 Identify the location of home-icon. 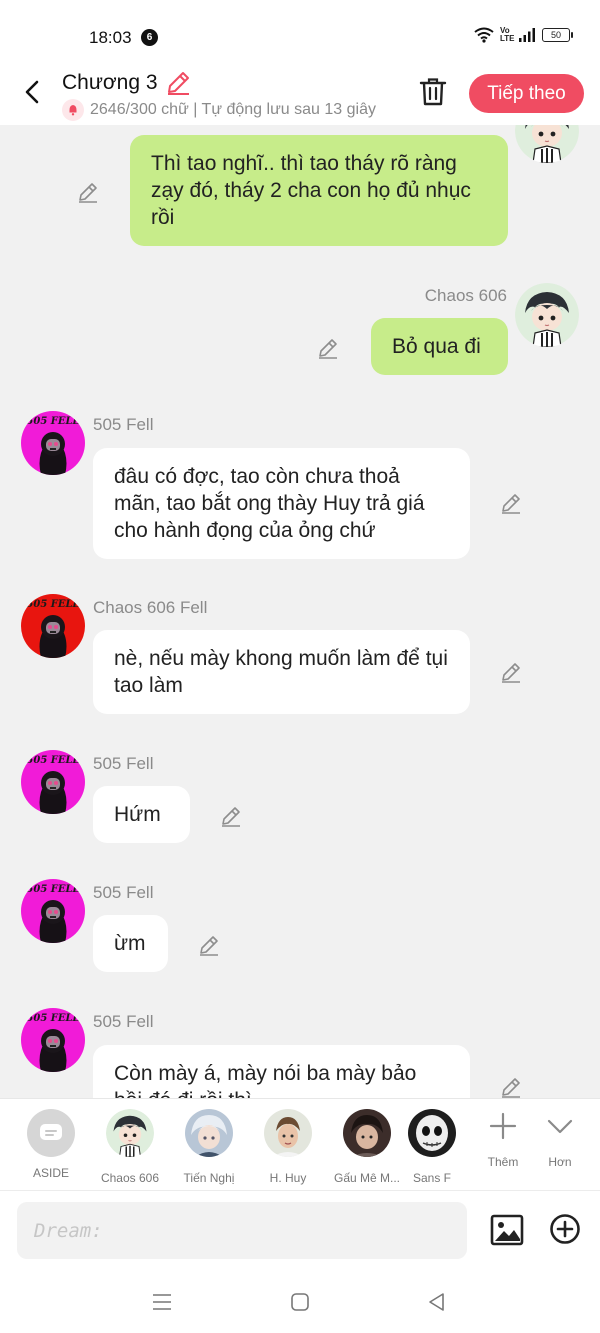
(300, 1302).